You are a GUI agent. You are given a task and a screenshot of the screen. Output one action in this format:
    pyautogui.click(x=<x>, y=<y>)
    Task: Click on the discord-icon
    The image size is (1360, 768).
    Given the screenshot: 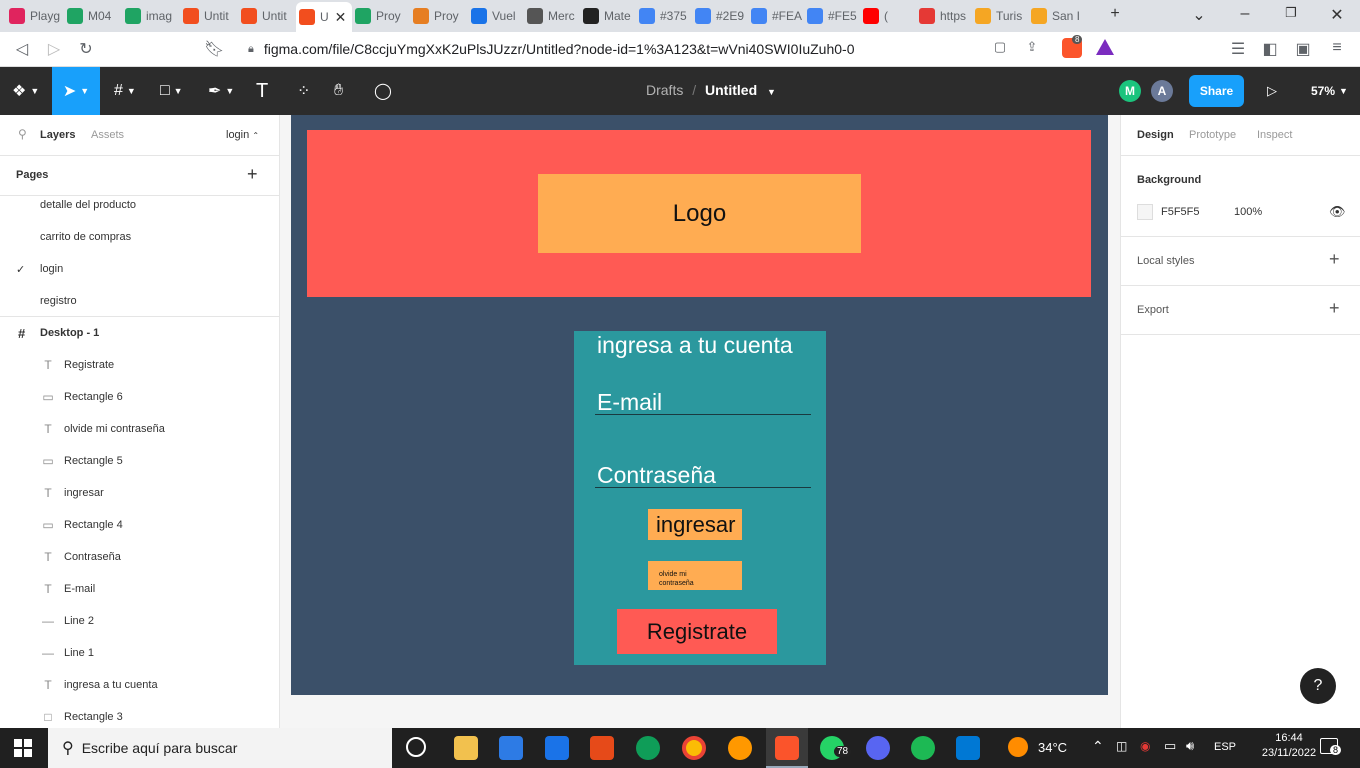 What is the action you would take?
    pyautogui.click(x=878, y=748)
    